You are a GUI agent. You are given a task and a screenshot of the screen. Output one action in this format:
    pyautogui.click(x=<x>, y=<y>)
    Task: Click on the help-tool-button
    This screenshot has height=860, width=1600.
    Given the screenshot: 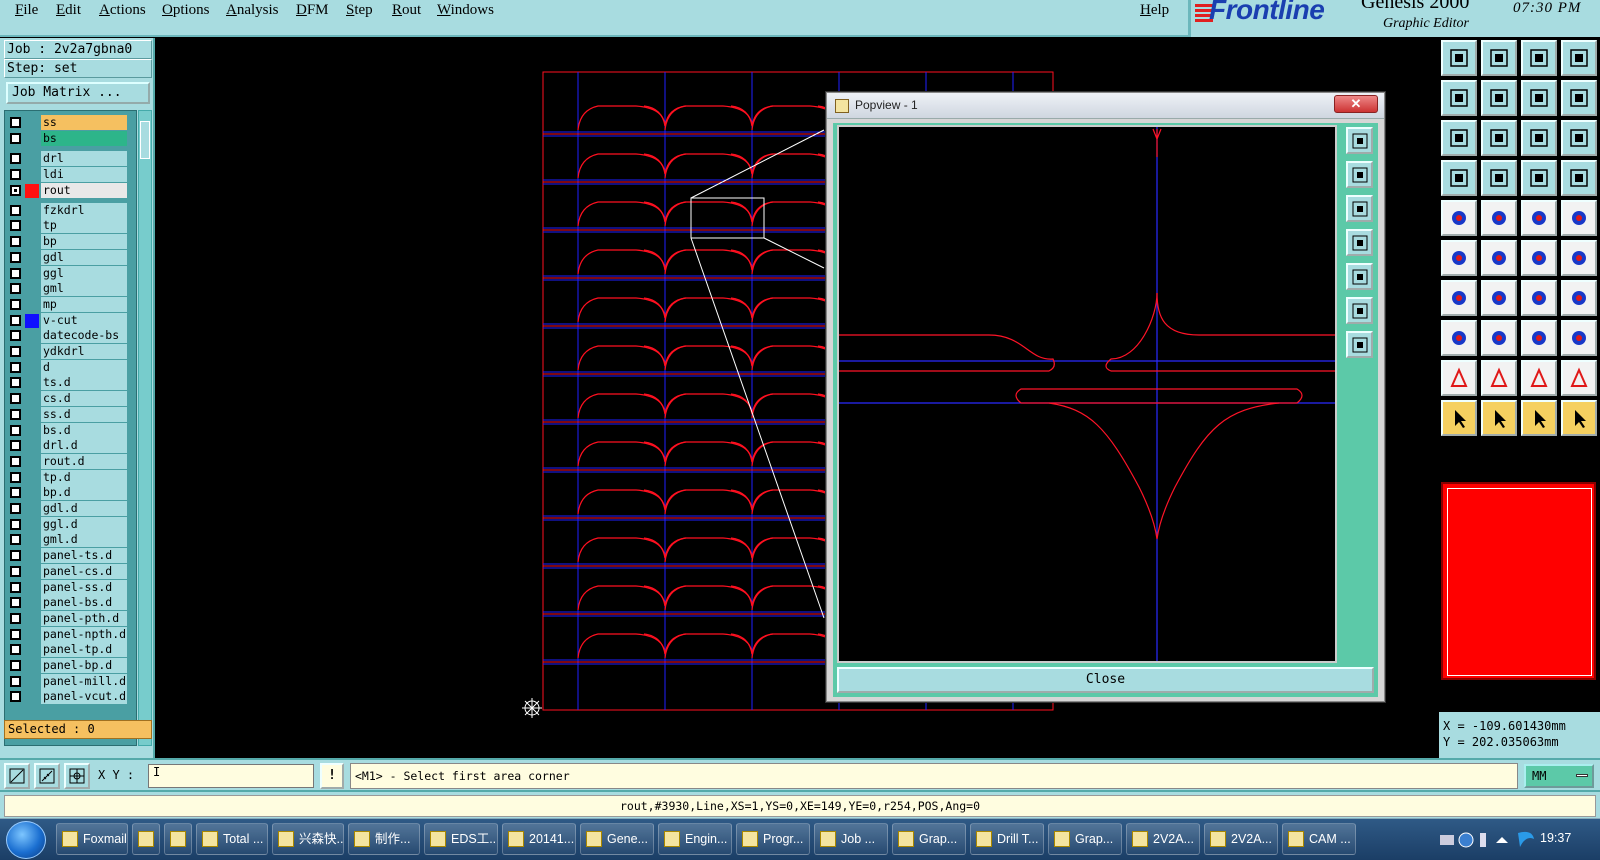 What is the action you would take?
    pyautogui.click(x=1579, y=138)
    